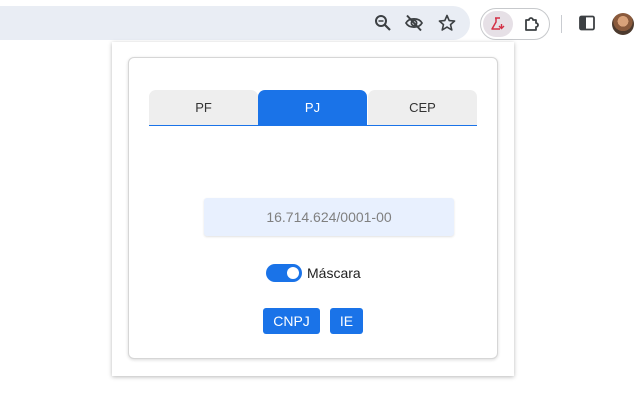  Describe the element at coordinates (329, 217) in the screenshot. I see `cnpj-field` at that location.